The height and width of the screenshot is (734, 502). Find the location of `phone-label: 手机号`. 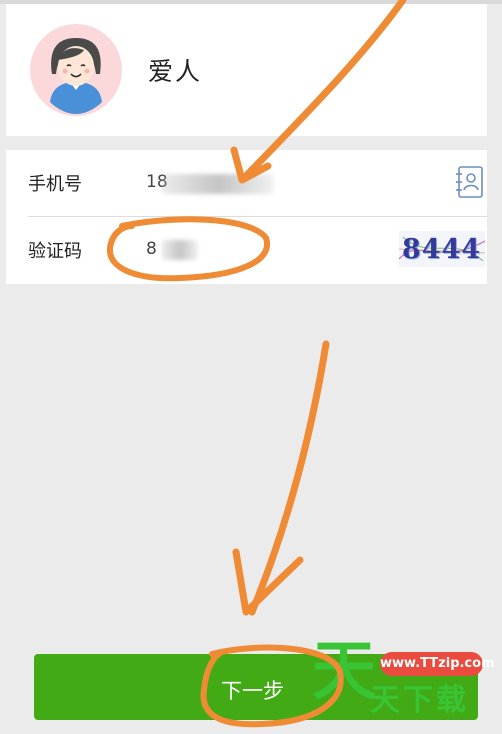

phone-label: 手机号 is located at coordinates (55, 184).